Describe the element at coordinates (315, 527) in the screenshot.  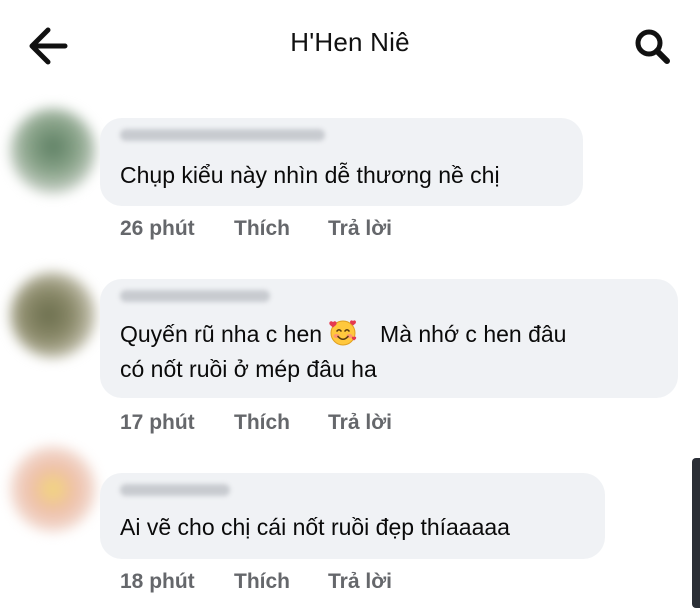
I see `comment-text: Ai vẽ cho chị cái nốt ruồi đẹp thíaaaaa` at that location.